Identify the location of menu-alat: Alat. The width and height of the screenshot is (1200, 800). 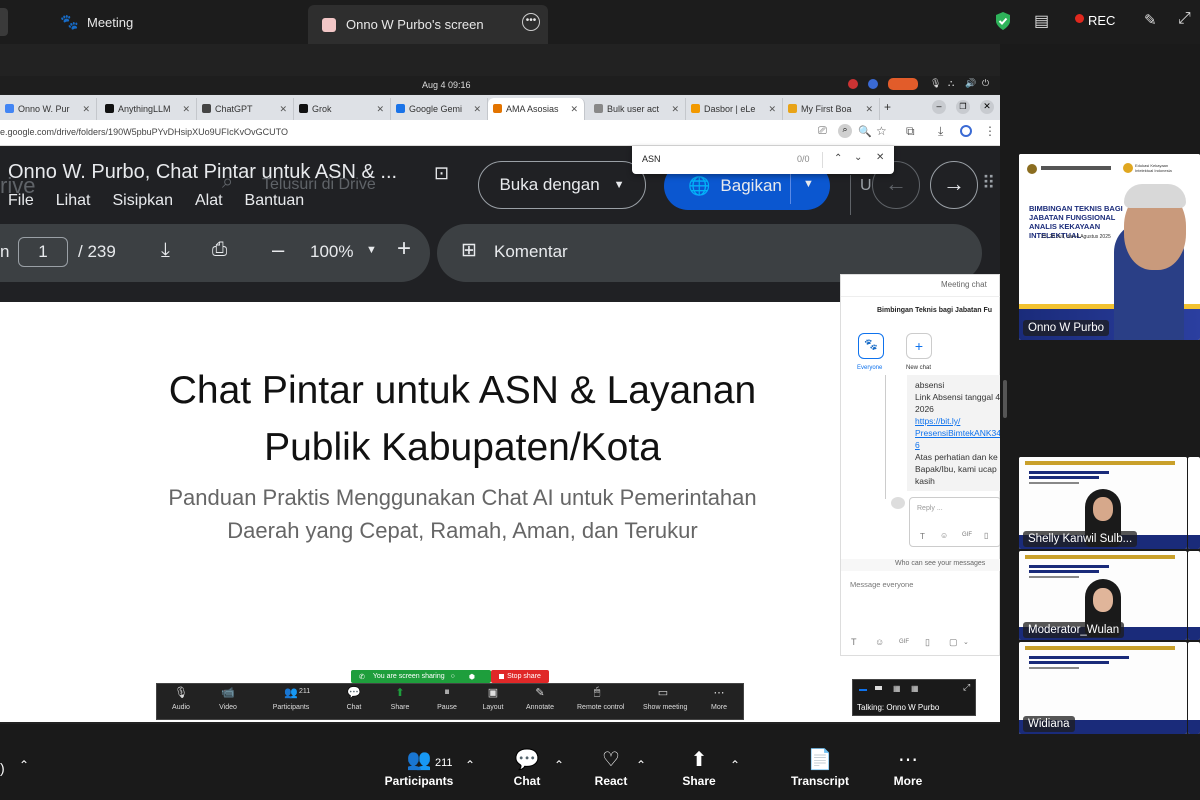
(209, 201).